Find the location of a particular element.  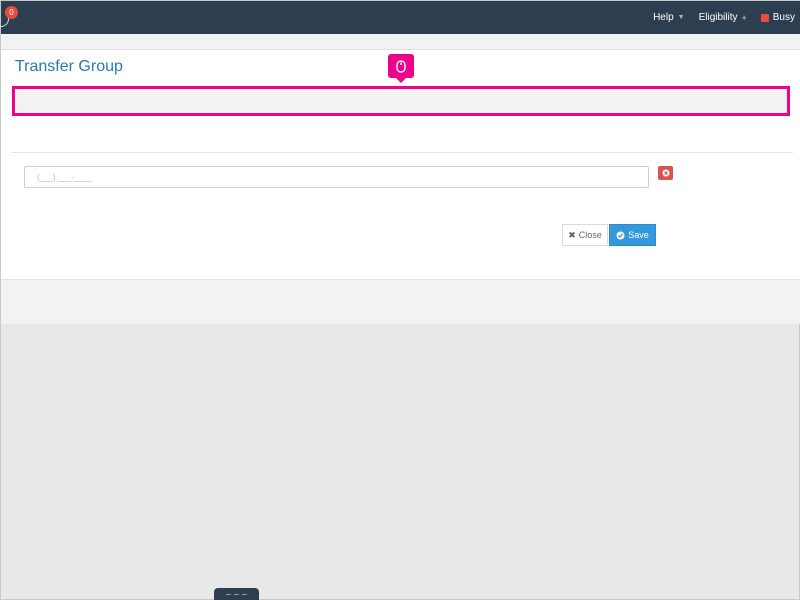

eligibility-menu: Eligibility + is located at coordinates (723, 17).